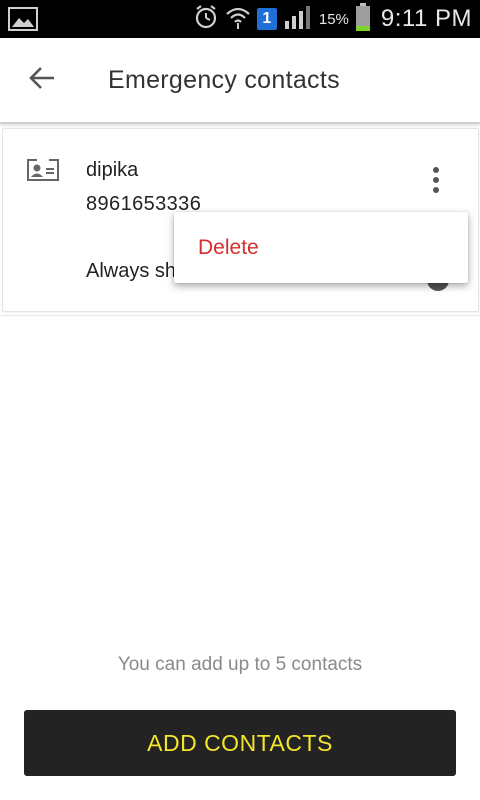 This screenshot has height=800, width=480. What do you see at coordinates (363, 19) in the screenshot?
I see `battery-icon` at bounding box center [363, 19].